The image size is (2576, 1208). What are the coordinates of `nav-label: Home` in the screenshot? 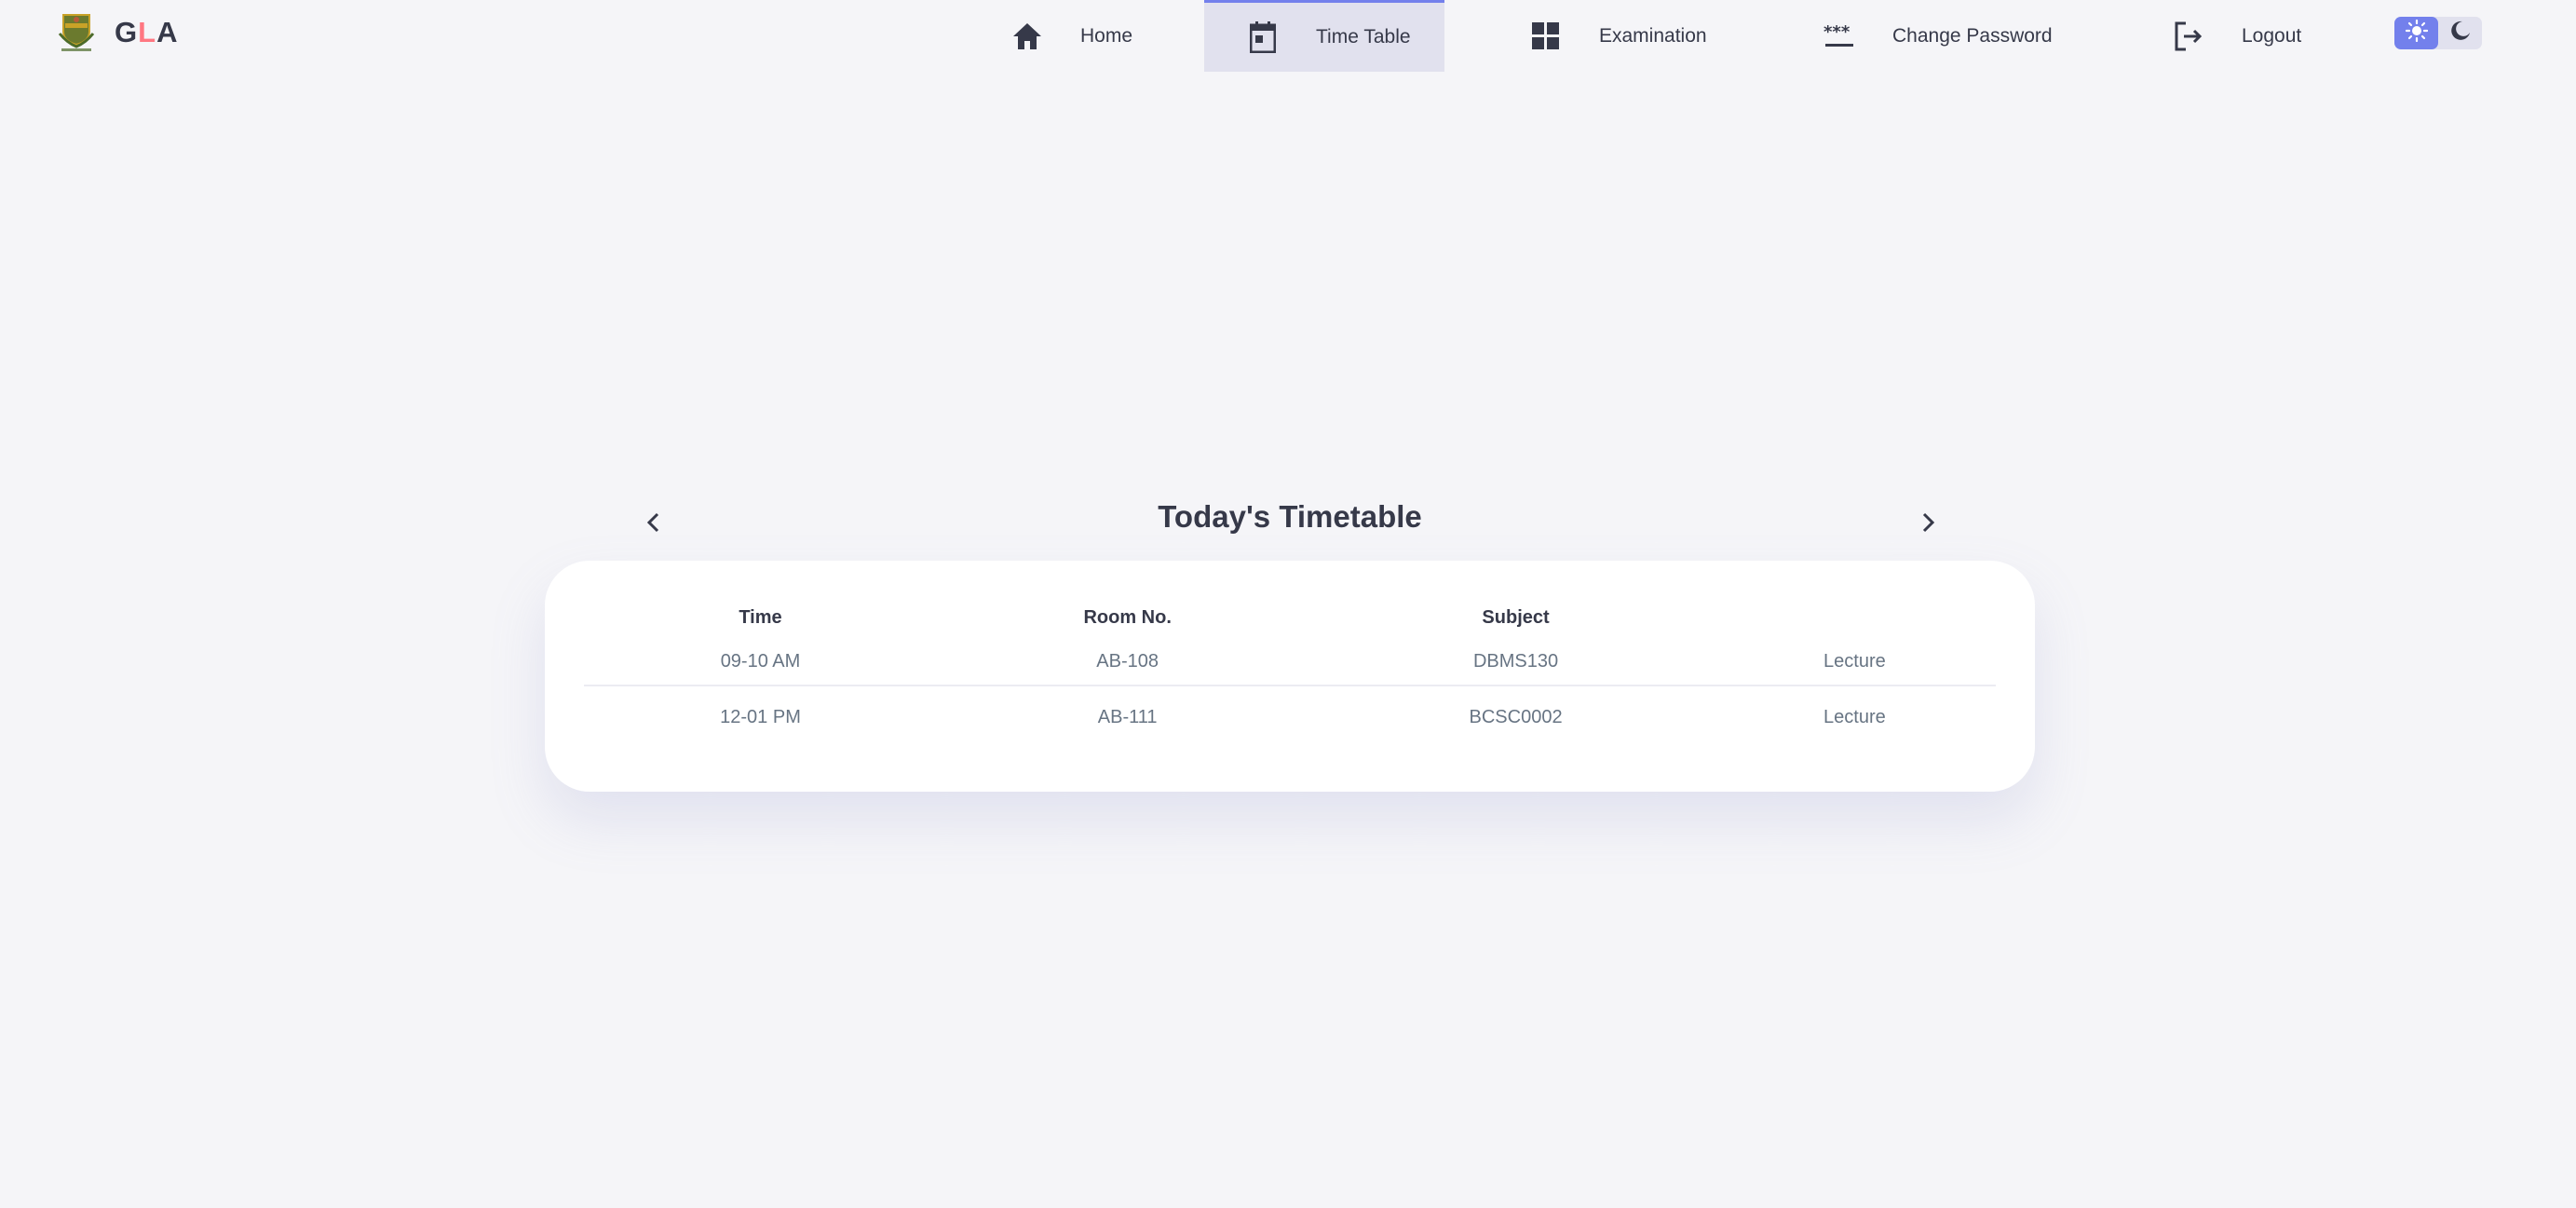 It's located at (1106, 35).